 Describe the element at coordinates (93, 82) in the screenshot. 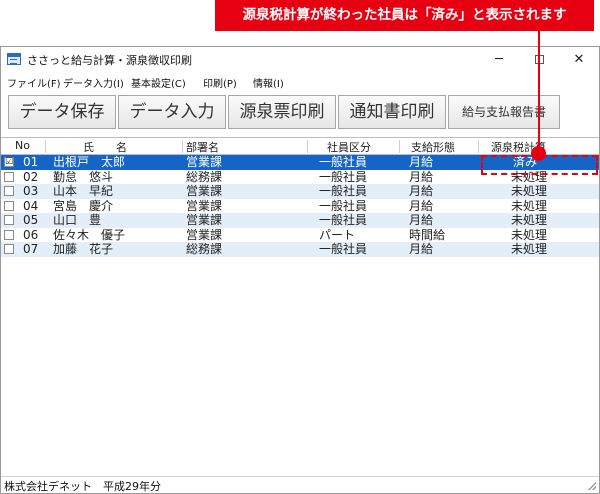

I see `menu-data-input: データ入力(I)` at that location.